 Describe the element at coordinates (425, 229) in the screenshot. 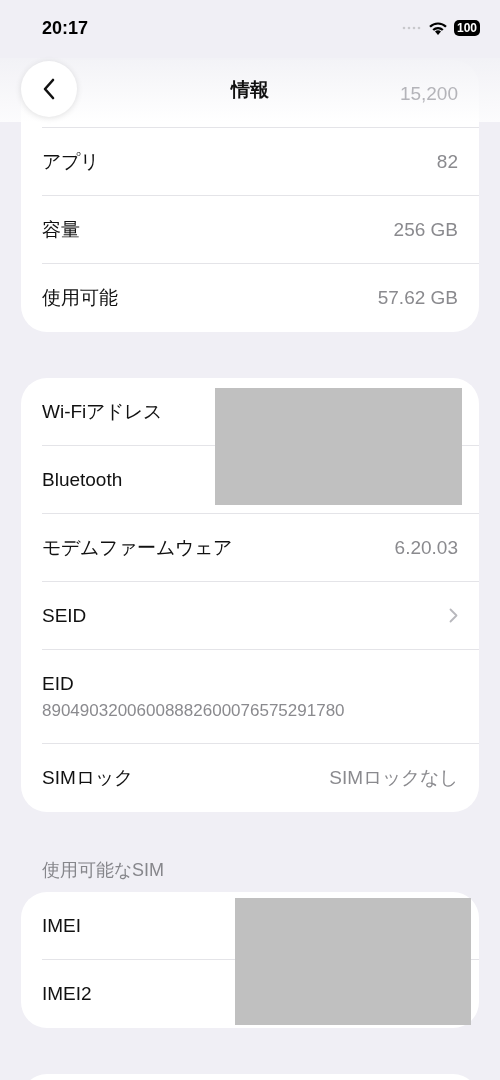

I see `row-value: 256 GB` at that location.